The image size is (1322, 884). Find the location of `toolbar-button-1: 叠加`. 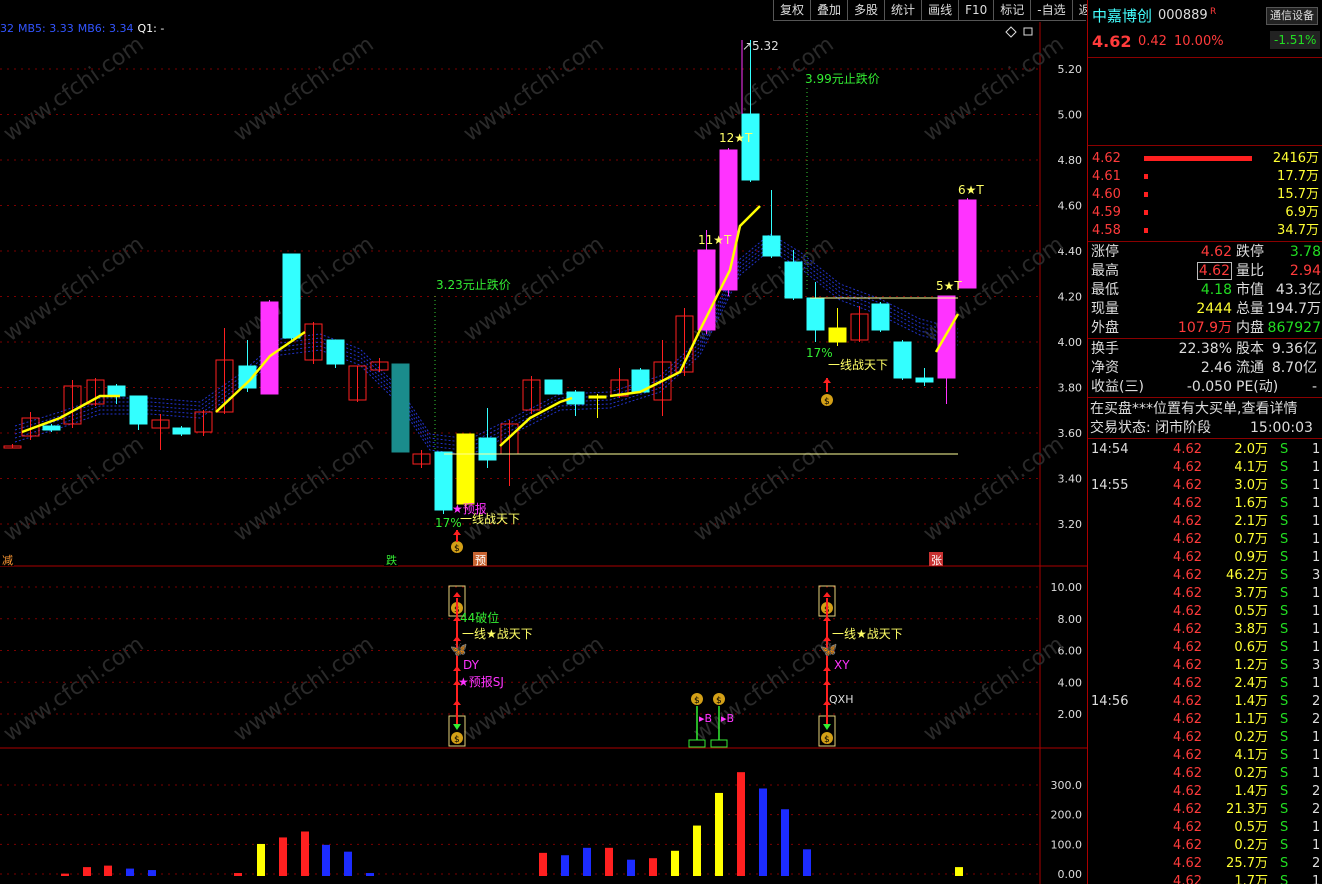

toolbar-button-1: 叠加 is located at coordinates (828, 10).